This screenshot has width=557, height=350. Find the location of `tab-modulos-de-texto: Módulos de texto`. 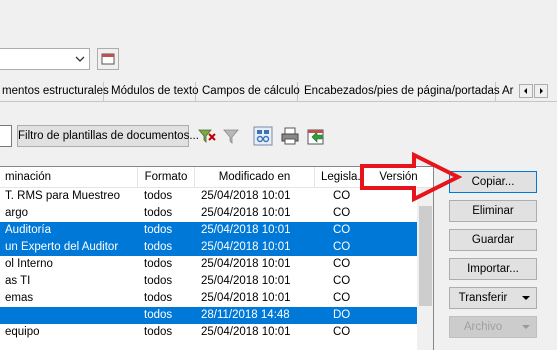

tab-modulos-de-texto: Módulos de texto is located at coordinates (154, 92).